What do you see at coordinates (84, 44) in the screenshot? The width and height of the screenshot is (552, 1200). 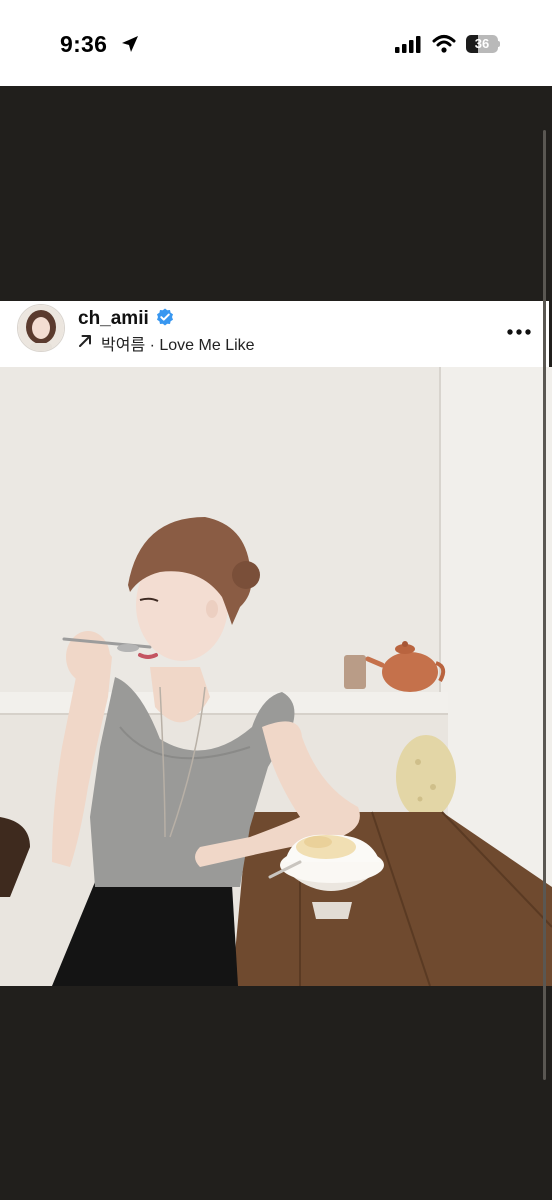 I see `status-time: 9:36` at bounding box center [84, 44].